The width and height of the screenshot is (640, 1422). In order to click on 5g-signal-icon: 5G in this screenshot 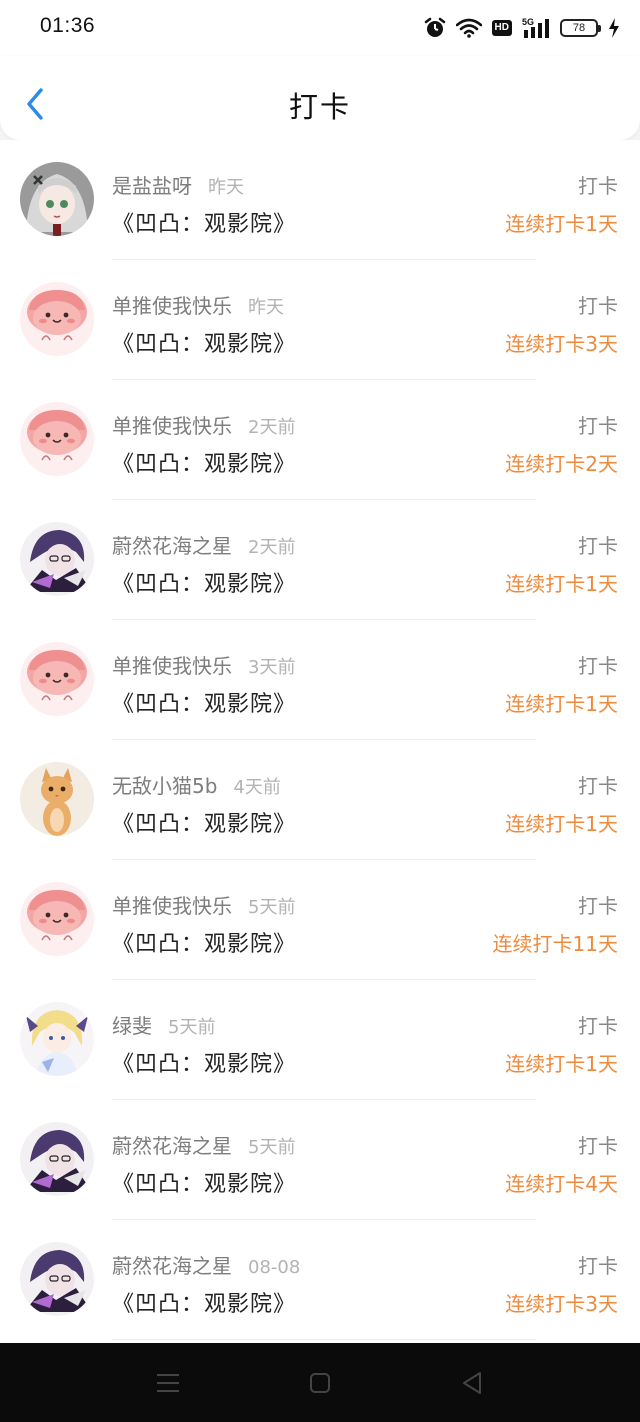, I will do `click(536, 28)`.